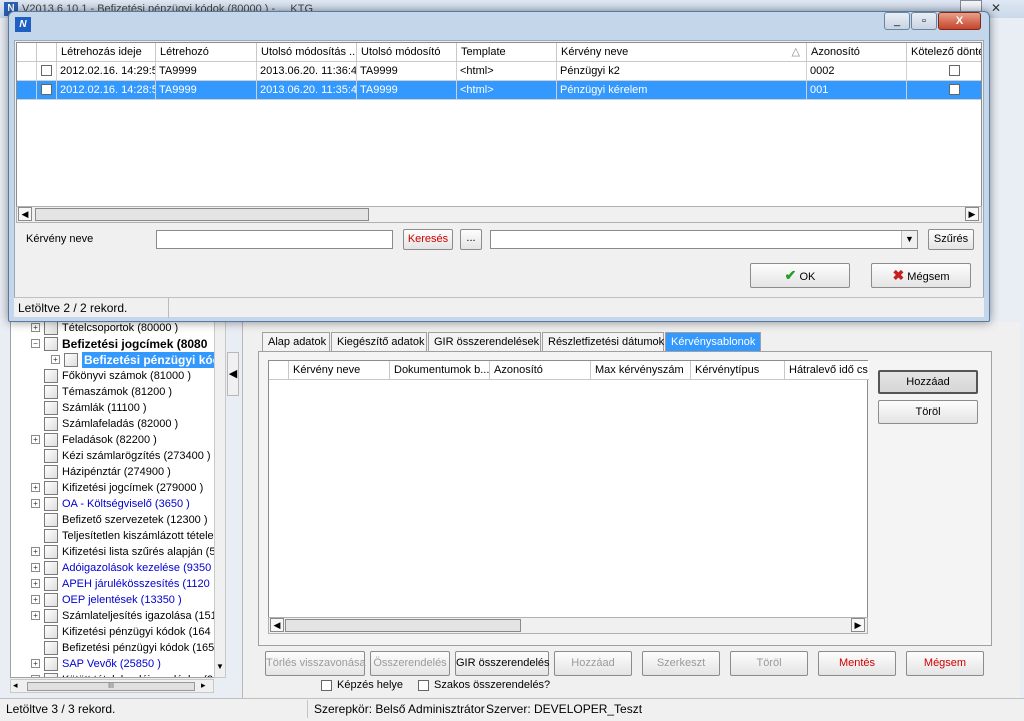 The height and width of the screenshot is (721, 1024). I want to click on tree-item: Befizetési pénzügyi kódok (165, so click(117, 648).